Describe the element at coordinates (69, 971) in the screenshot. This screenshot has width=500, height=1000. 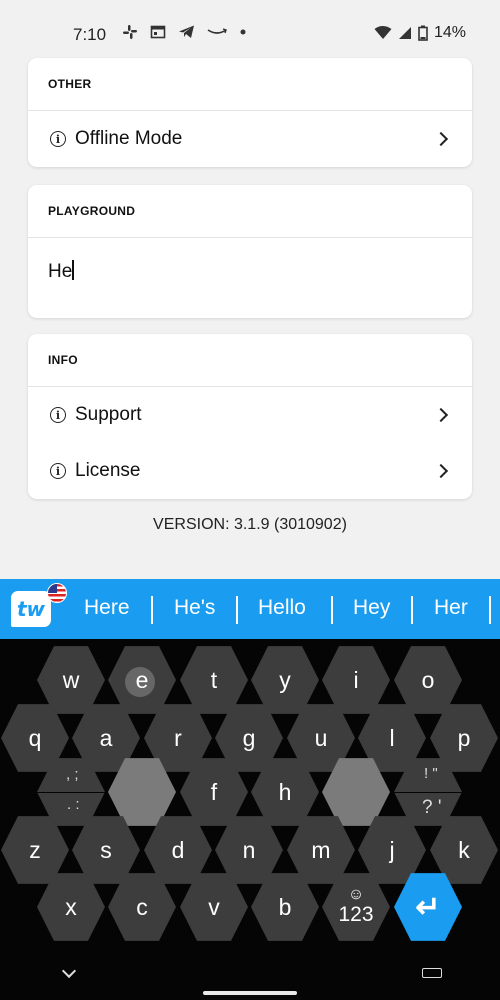
I see `hide-keyboard-icon` at that location.